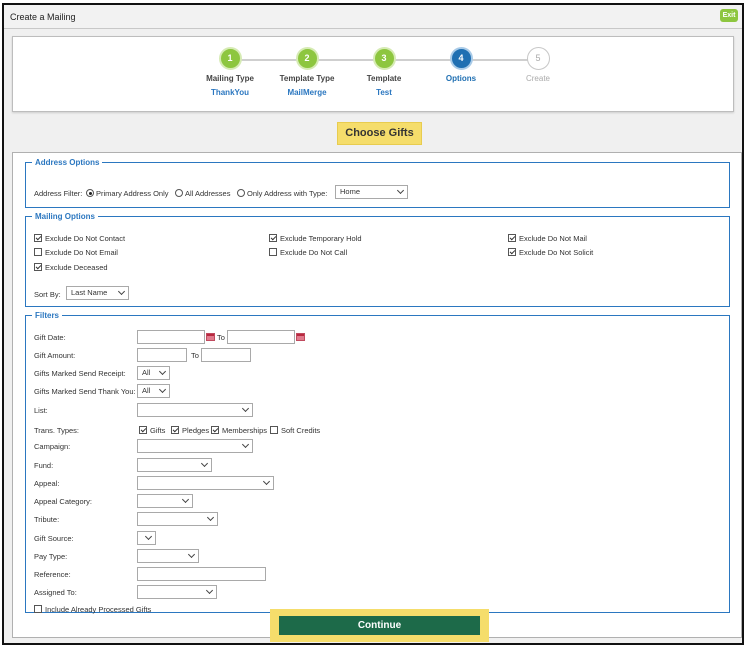 Image resolution: width=750 pixels, height=649 pixels. Describe the element at coordinates (52, 446) in the screenshot. I see `campaign-label: Campaign:` at that location.